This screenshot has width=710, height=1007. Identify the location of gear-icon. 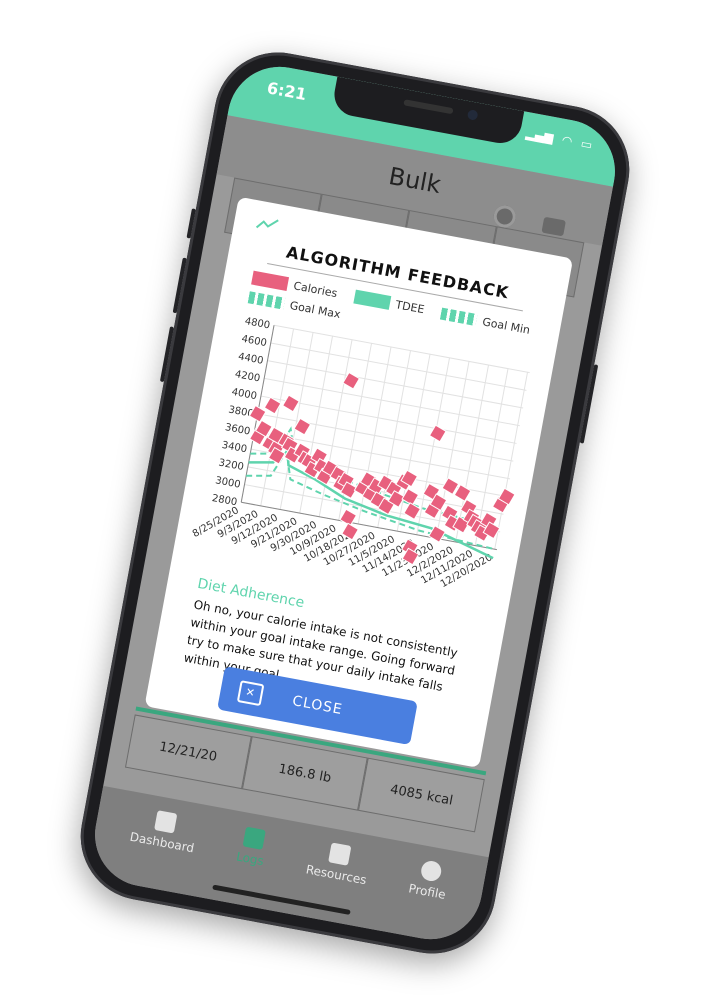
(504, 216).